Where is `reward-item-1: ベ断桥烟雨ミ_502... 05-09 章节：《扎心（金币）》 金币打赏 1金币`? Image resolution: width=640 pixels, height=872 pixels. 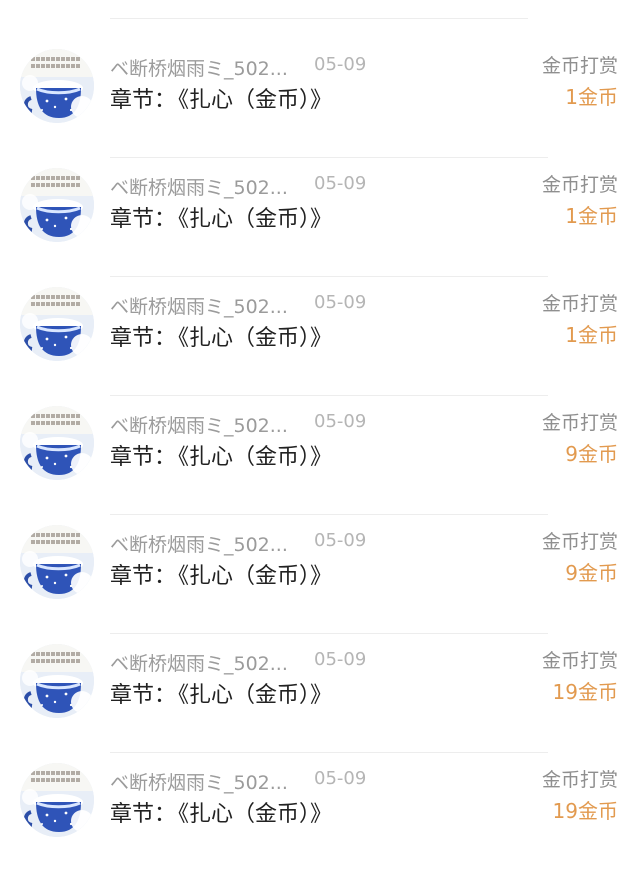 reward-item-1: ベ断桥烟雨ミ_502... 05-09 章节：《扎心（金币）》 金币打赏 1金币 is located at coordinates (320, 98).